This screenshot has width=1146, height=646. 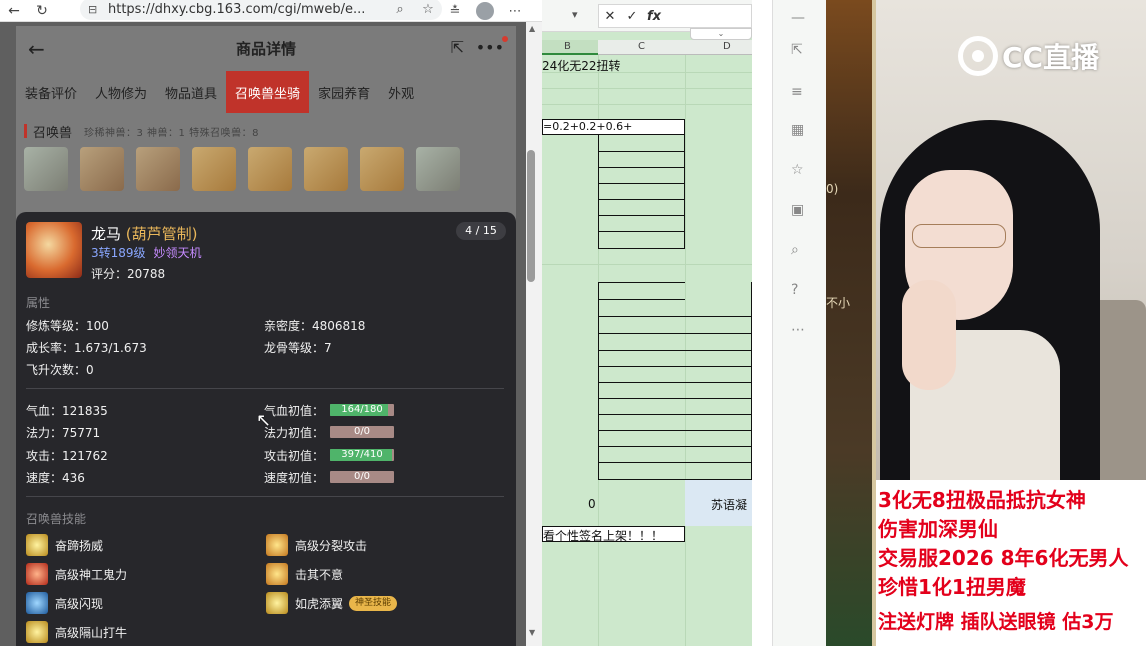 I want to click on highlighted-cell: 苏语凝, so click(x=718, y=503).